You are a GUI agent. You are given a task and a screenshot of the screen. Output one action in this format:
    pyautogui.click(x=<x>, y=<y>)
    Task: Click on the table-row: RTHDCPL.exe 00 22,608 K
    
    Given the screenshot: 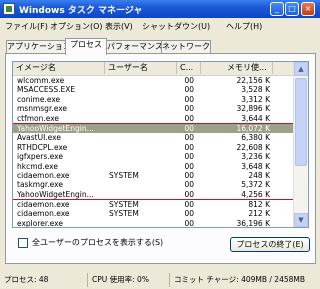 What is the action you would take?
    pyautogui.click(x=154, y=147)
    